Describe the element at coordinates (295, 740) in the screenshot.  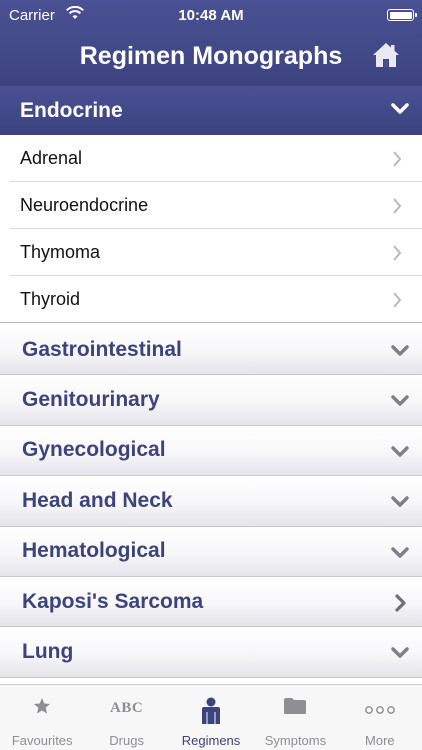
I see `tab-label: Symptoms` at that location.